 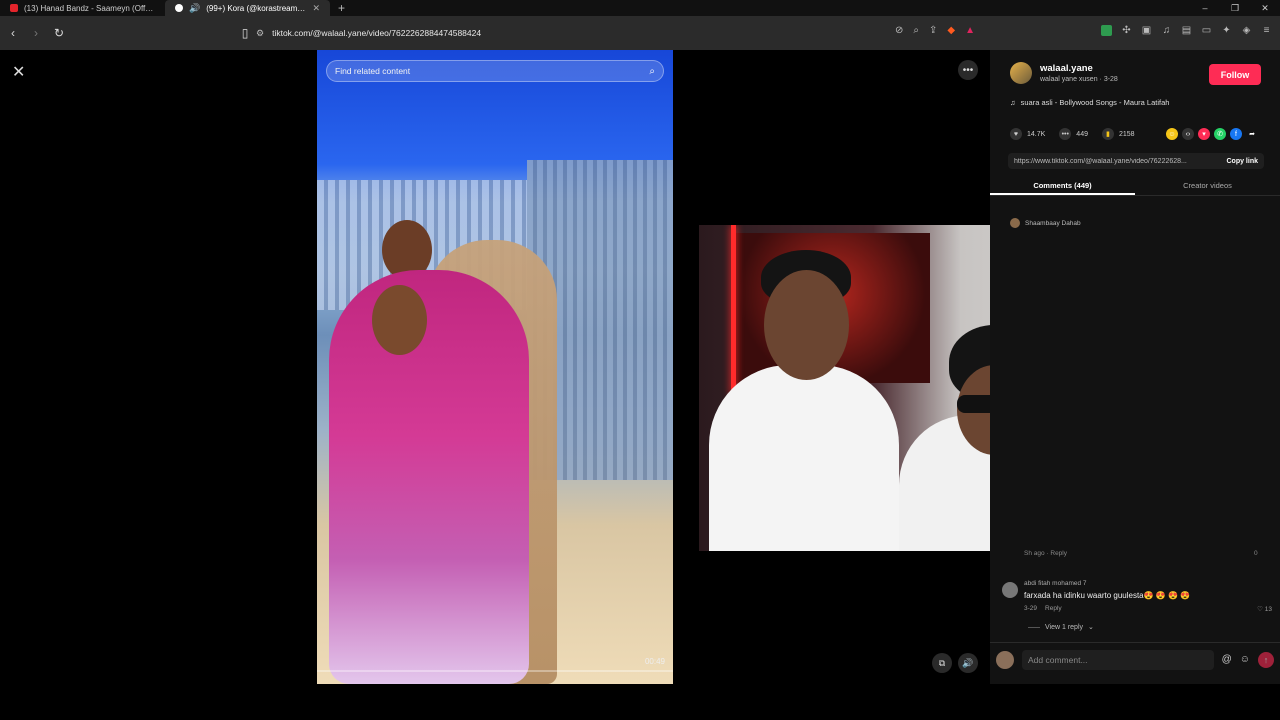 I want to click on tab-label: (99+) Kora (@korastream9) | T, so click(x=256, y=8).